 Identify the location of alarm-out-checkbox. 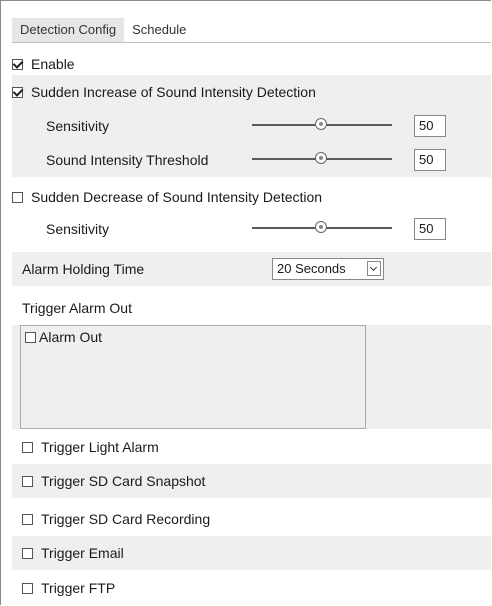
(30, 337).